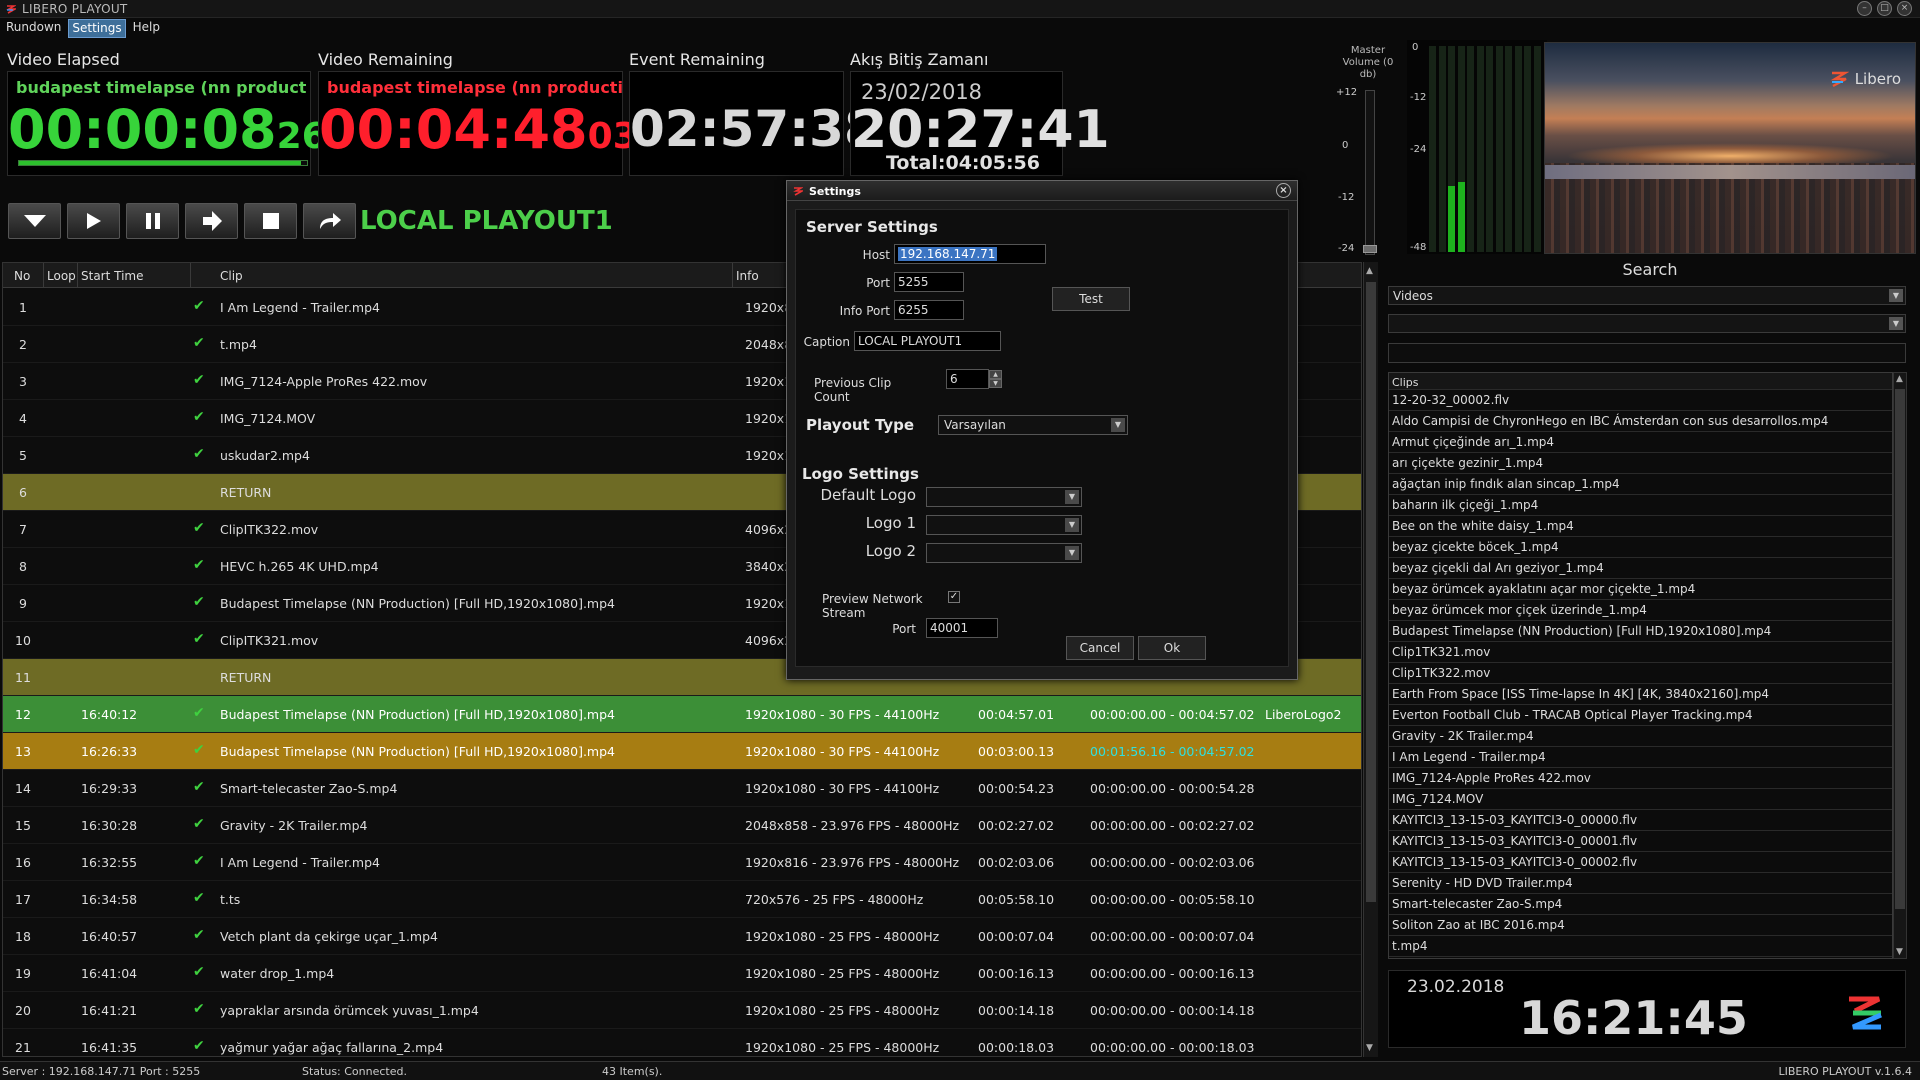 The height and width of the screenshot is (1080, 1920). Describe the element at coordinates (1640, 400) in the screenshot. I see `clip-list-item: 12-20-32_00002.flv` at that location.